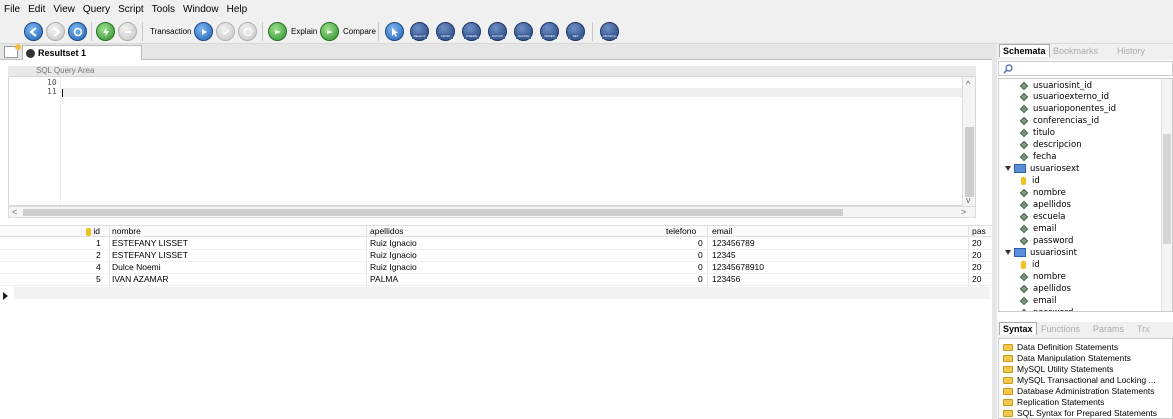  What do you see at coordinates (1060, 329) in the screenshot?
I see `tab-functions: Functions` at bounding box center [1060, 329].